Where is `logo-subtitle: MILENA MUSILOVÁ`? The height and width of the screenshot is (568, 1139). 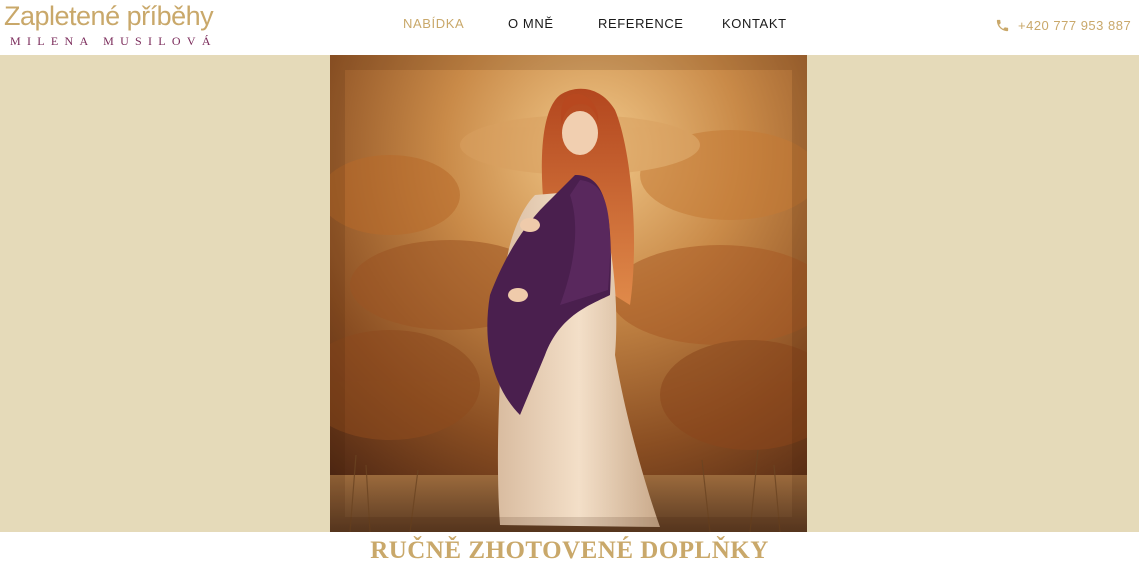
logo-subtitle: MILENA MUSILOVÁ is located at coordinates (113, 41).